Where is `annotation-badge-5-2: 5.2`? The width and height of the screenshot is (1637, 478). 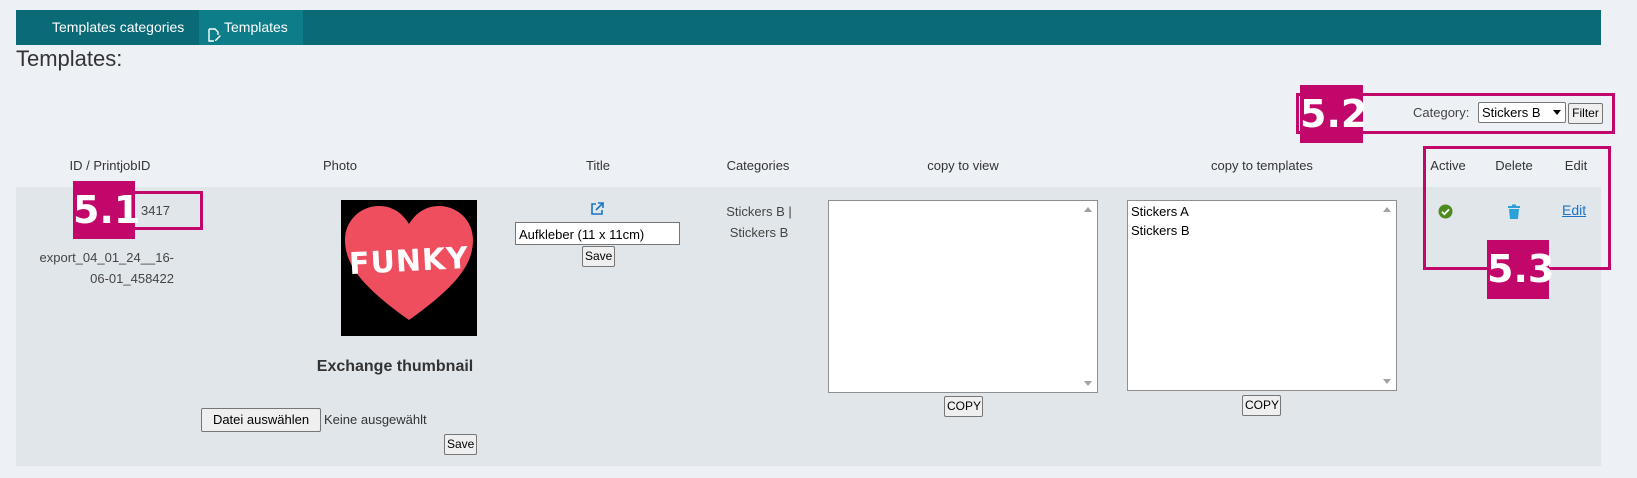
annotation-badge-5-2: 5.2 is located at coordinates (1333, 114).